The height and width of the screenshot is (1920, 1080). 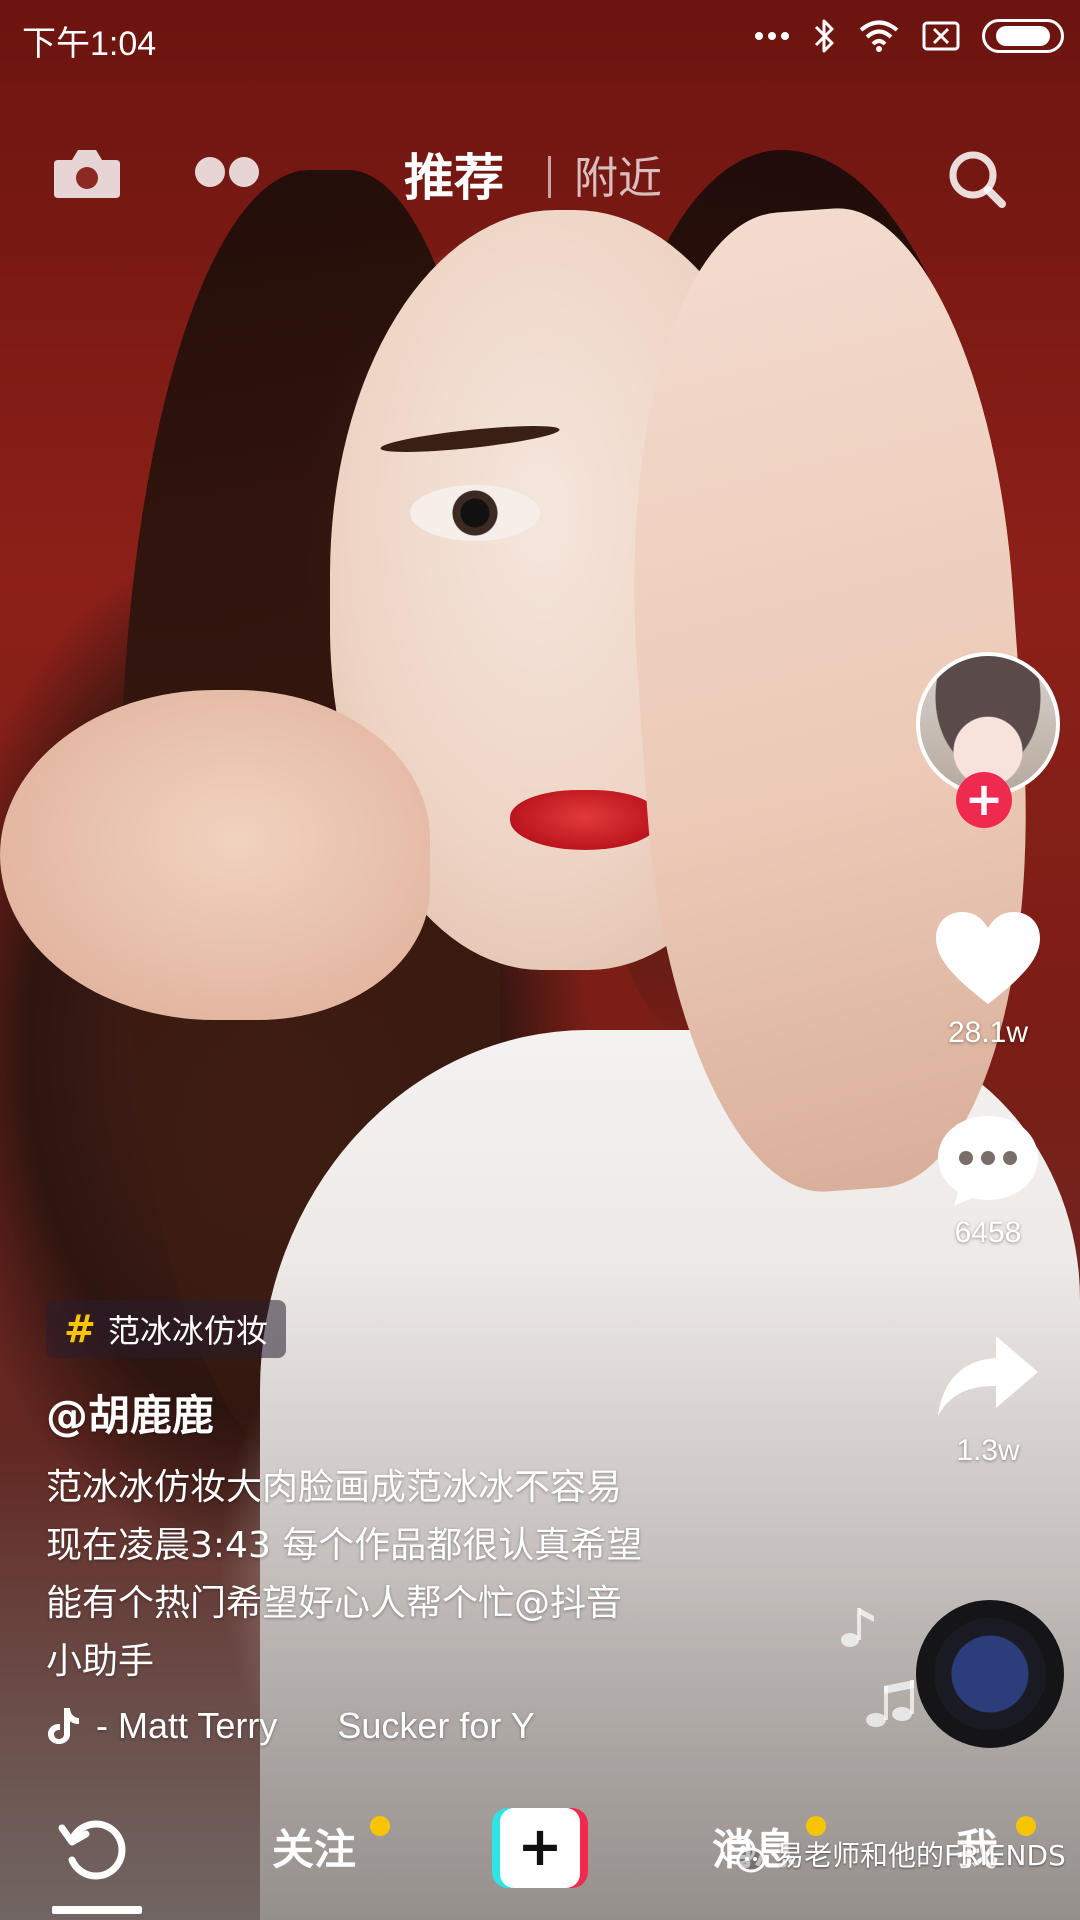 I want to click on like-button: 28.1w, so click(x=988, y=980).